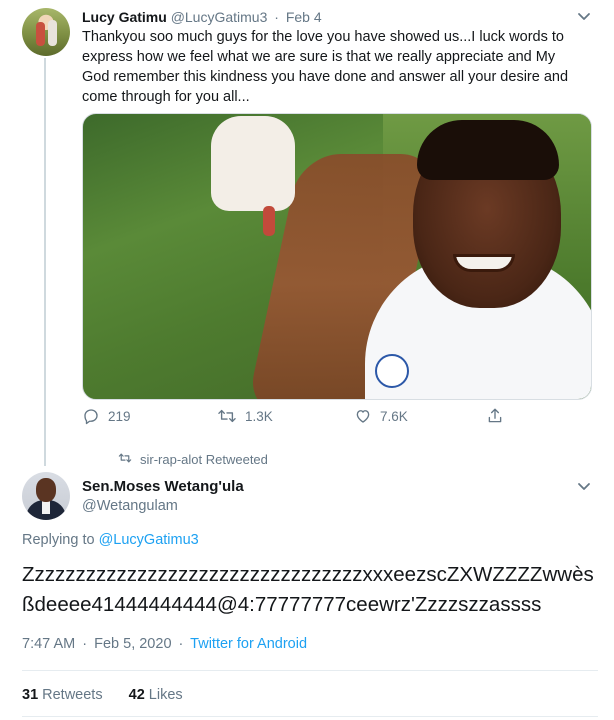  What do you see at coordinates (219, 17) in the screenshot?
I see `author-handle: @LucyGatimu3` at bounding box center [219, 17].